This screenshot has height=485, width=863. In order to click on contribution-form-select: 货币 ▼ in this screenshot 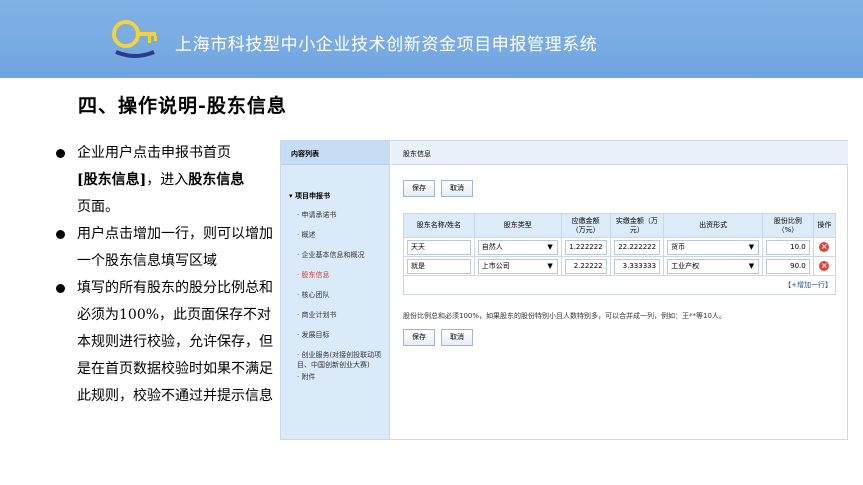, I will do `click(713, 247)`.